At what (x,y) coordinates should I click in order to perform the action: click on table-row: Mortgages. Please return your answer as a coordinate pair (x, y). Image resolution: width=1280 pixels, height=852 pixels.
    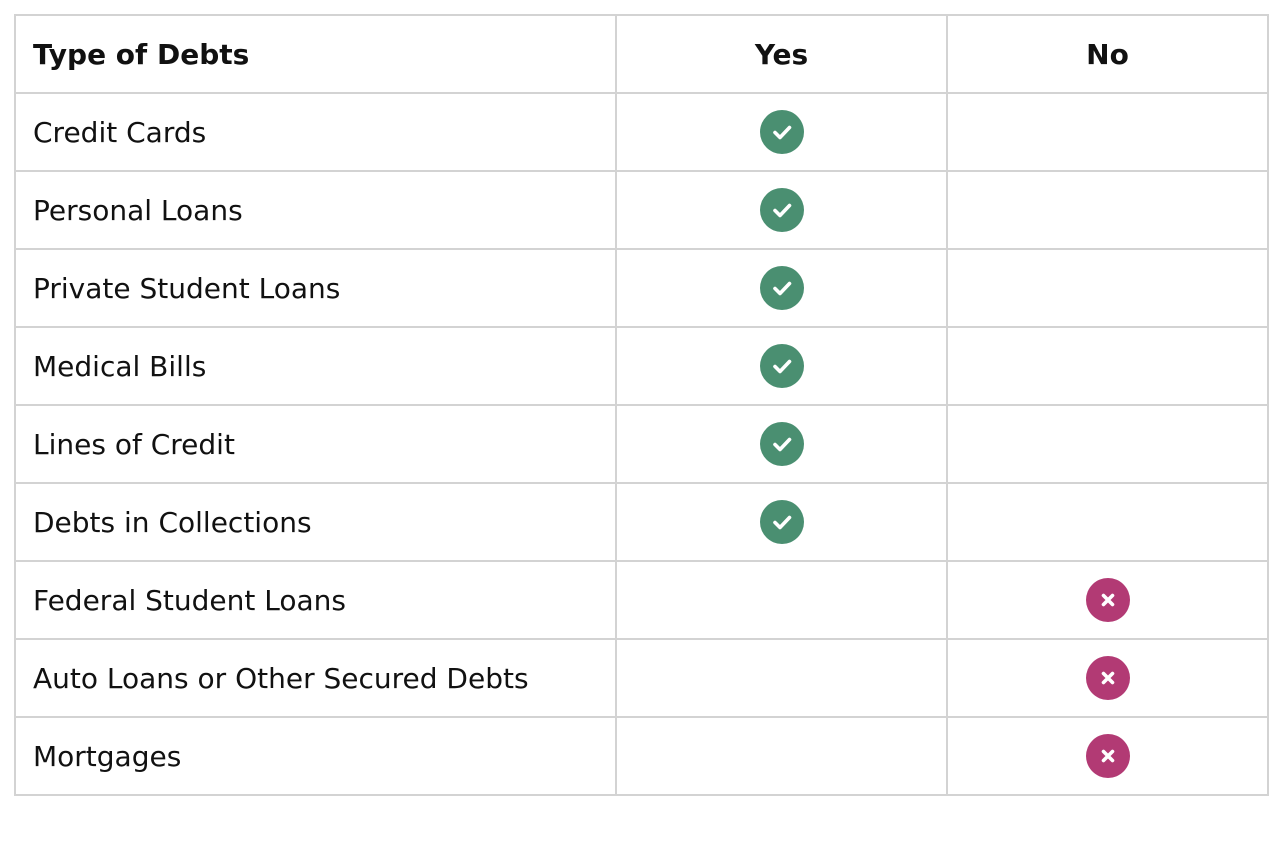
    Looking at the image, I should click on (641, 756).